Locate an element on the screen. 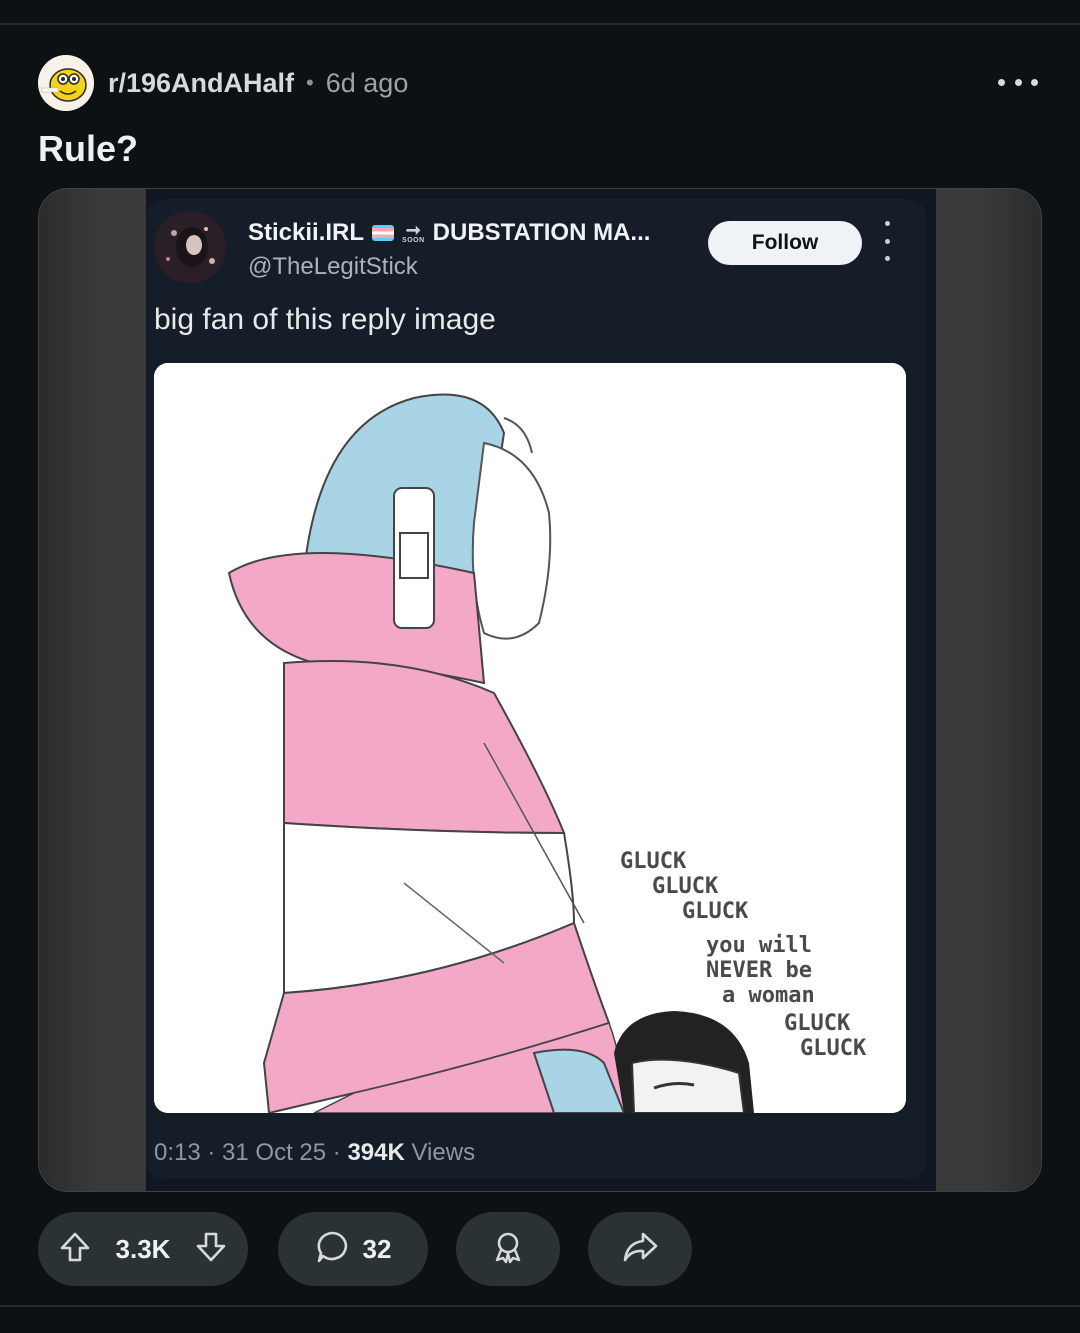 This screenshot has width=1080, height=1333. comments-button: 32 is located at coordinates (353, 1249).